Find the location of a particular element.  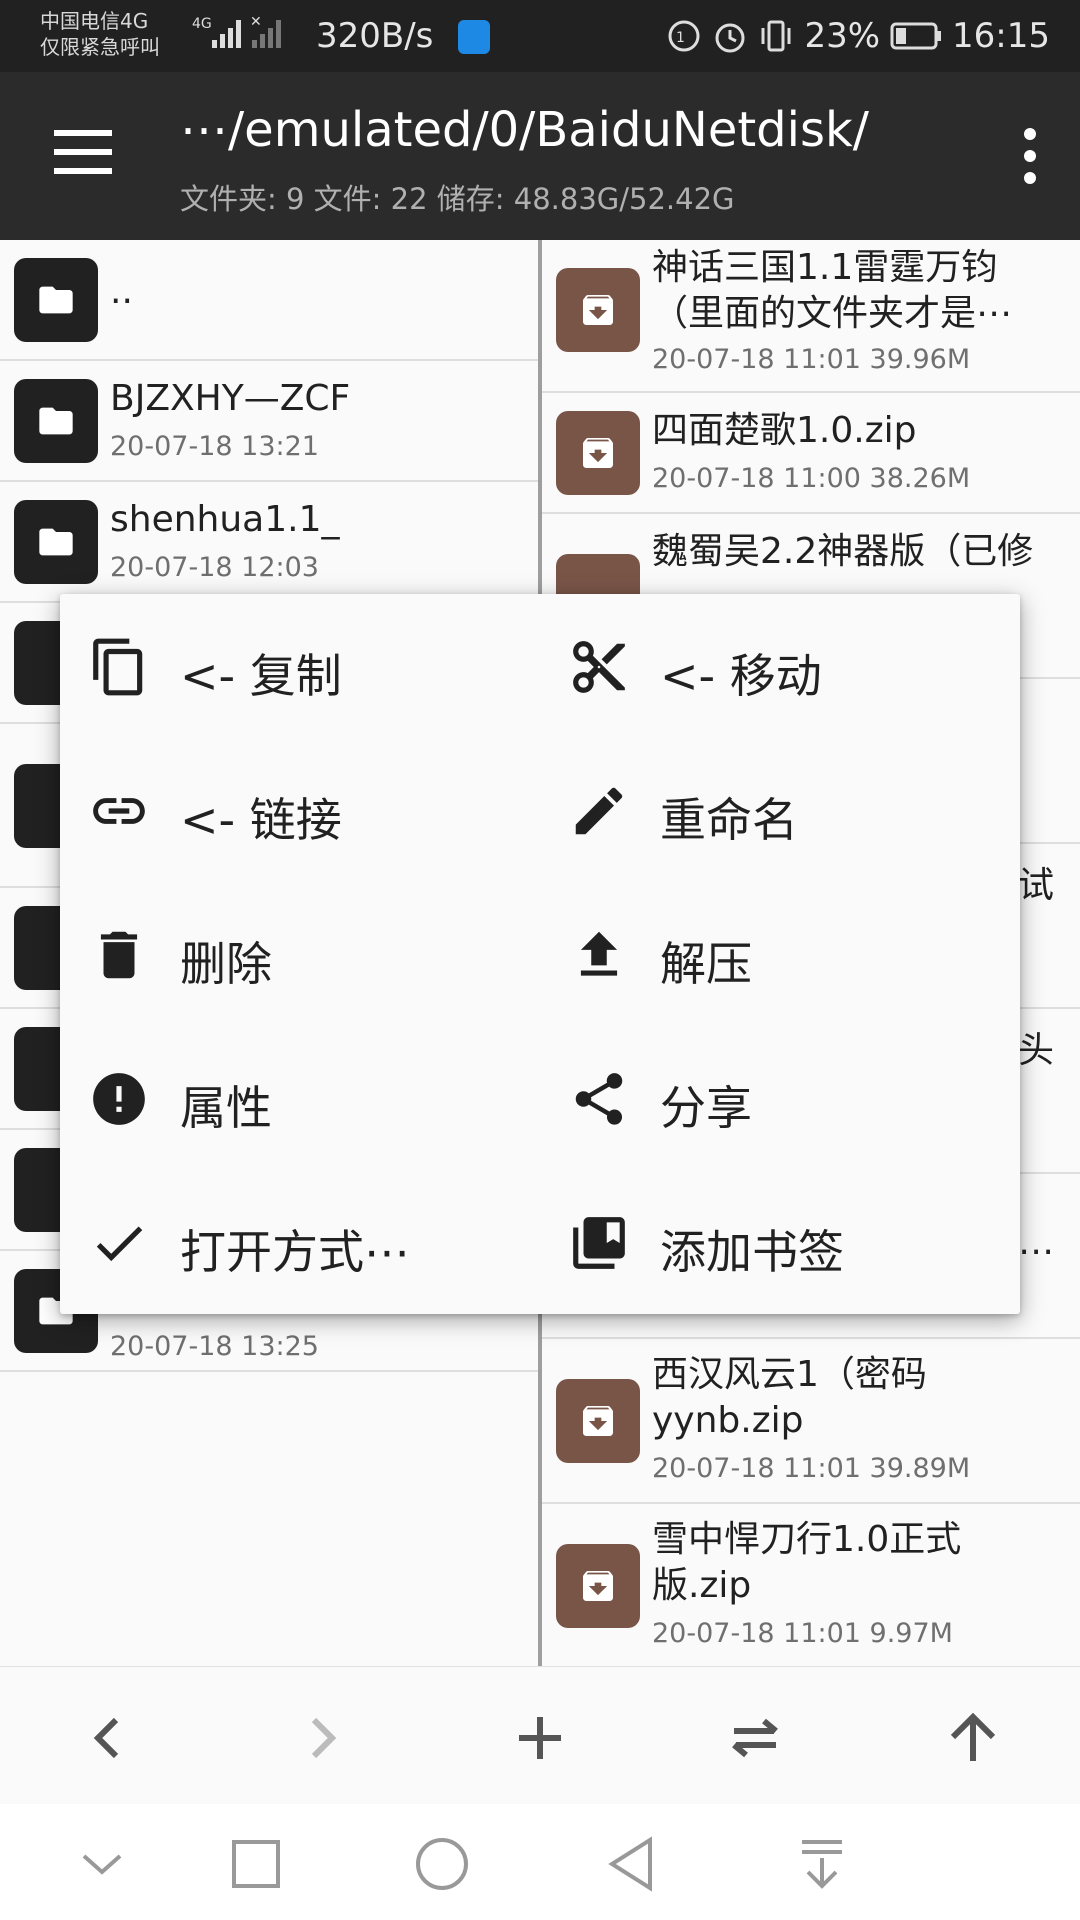

menu-item-link: <- 链接 is located at coordinates (300, 810).